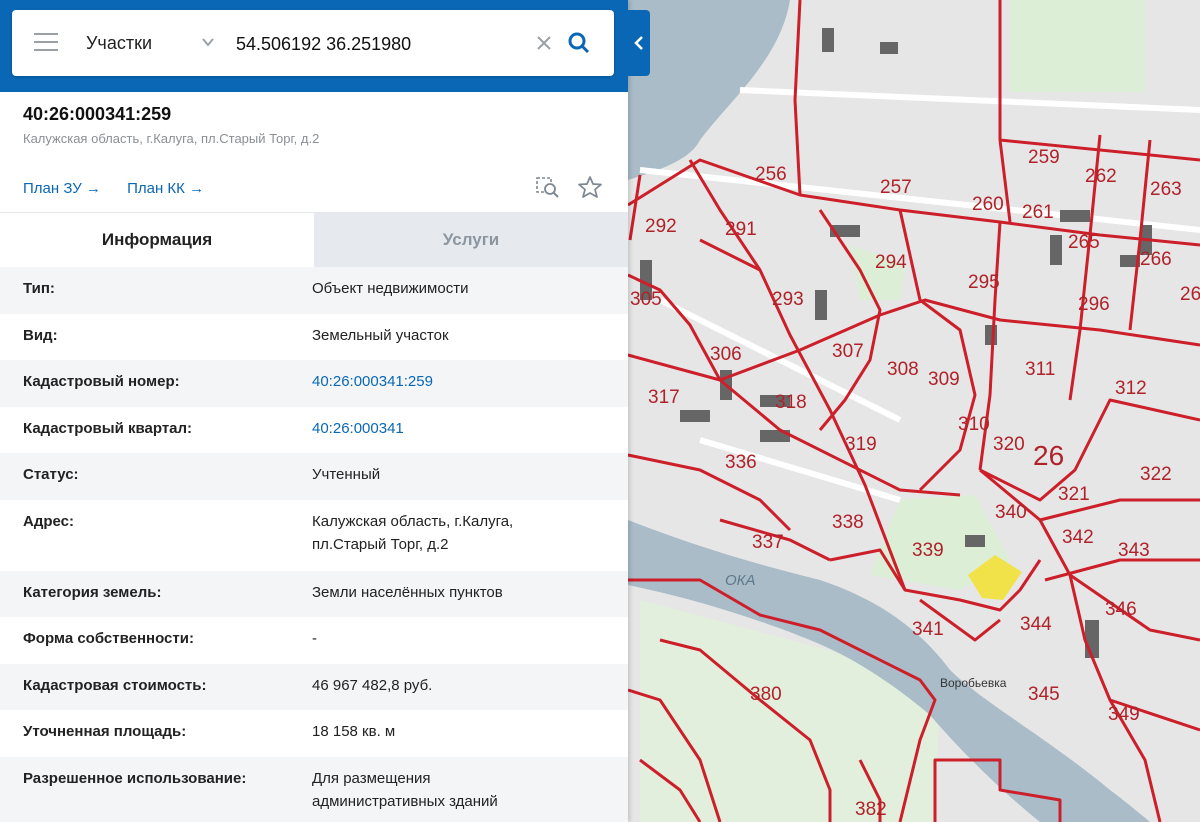 This screenshot has width=1200, height=822. Describe the element at coordinates (928, 629) in the screenshot. I see `parcel-label: 341` at that location.